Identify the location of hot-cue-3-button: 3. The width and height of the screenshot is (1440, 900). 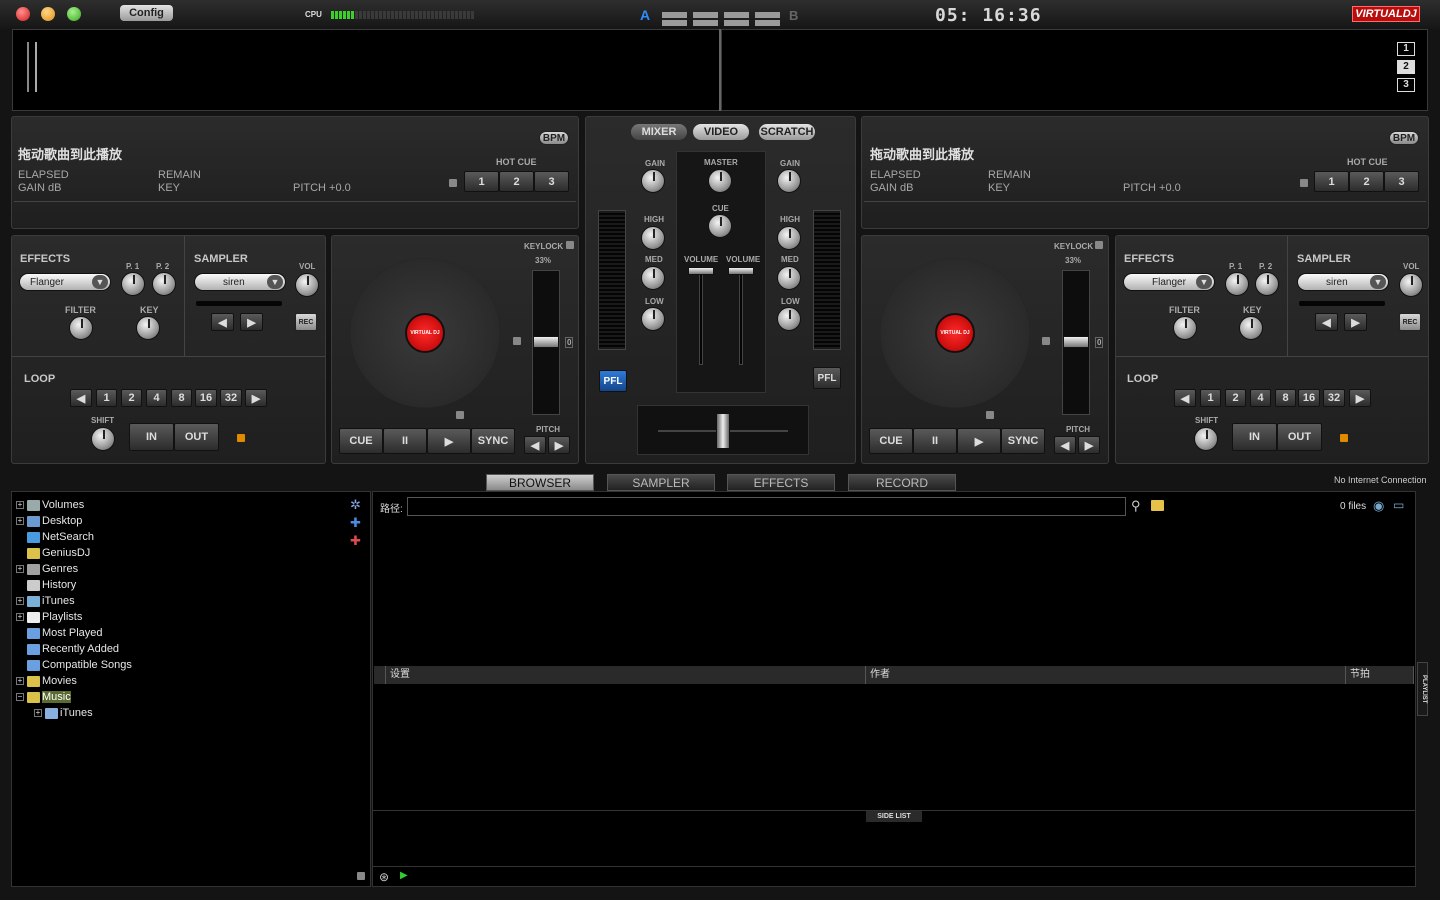
(1401, 181).